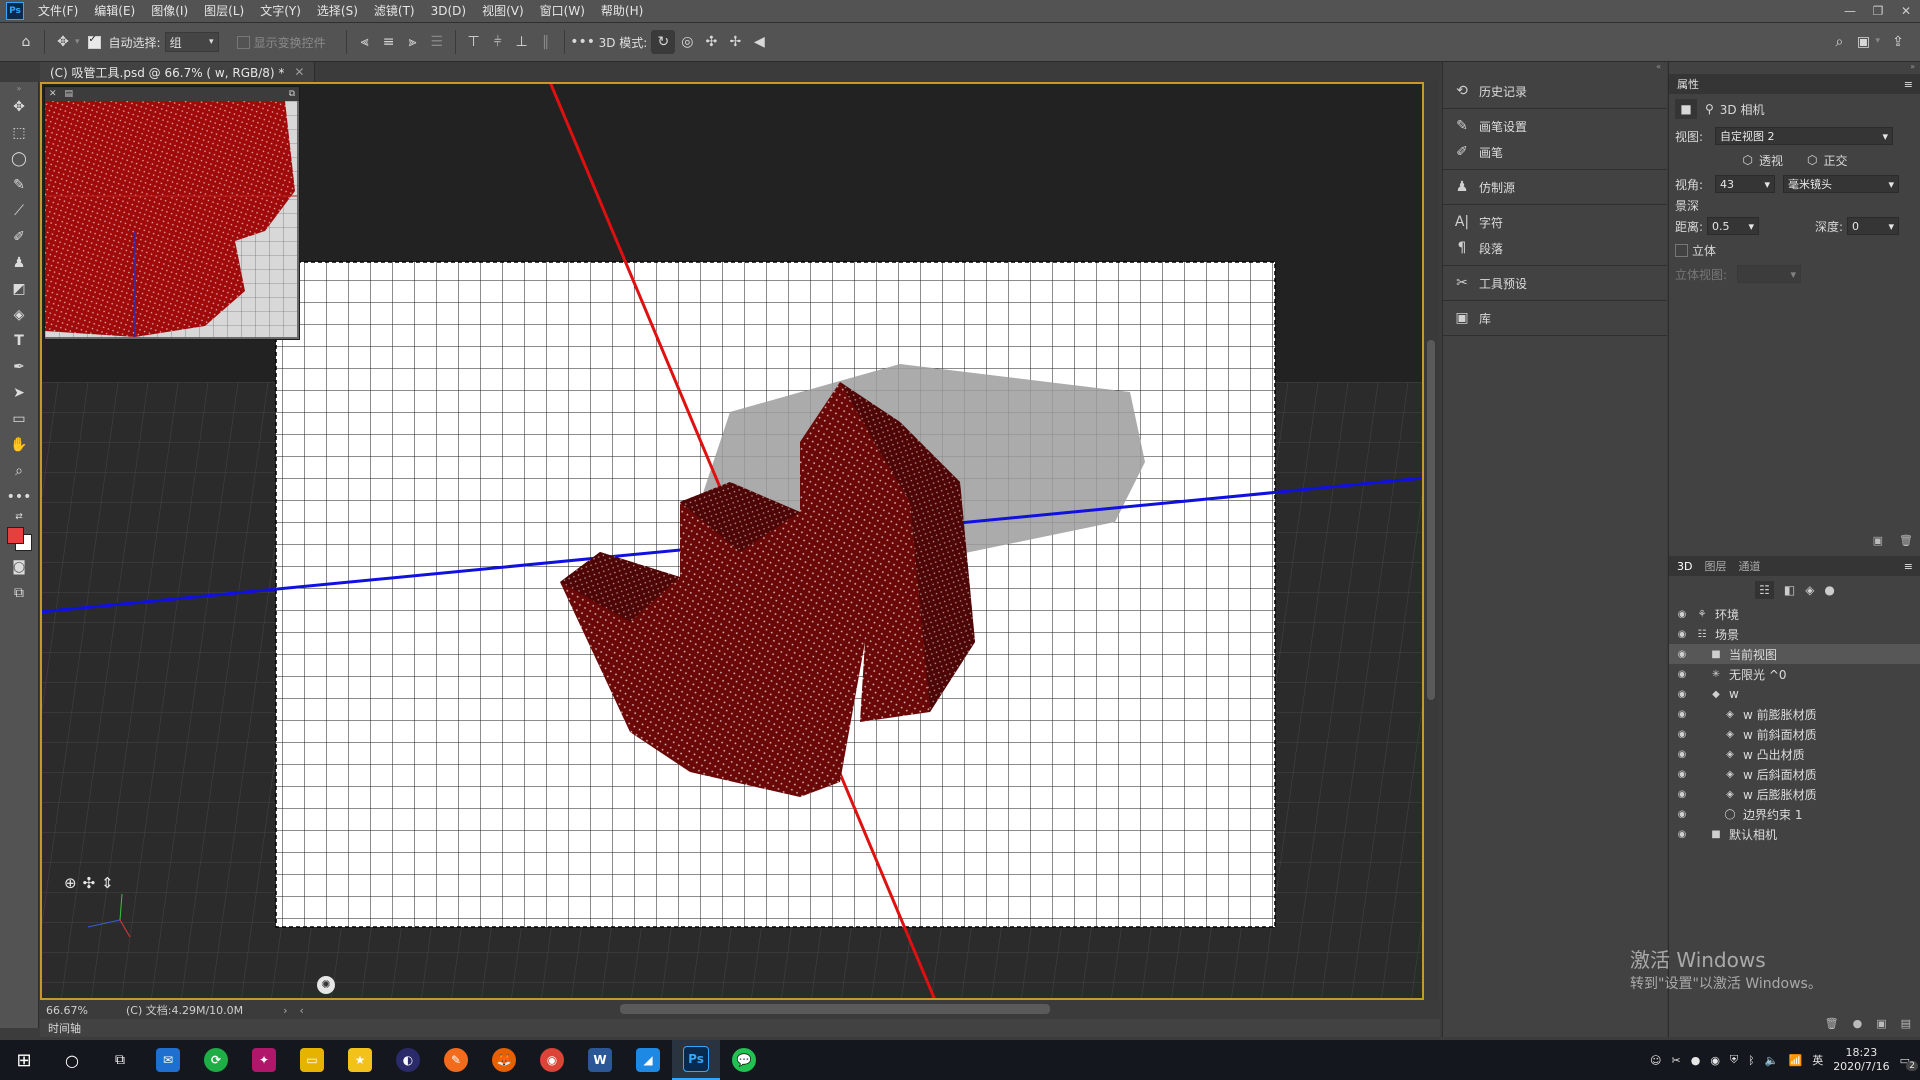 This screenshot has width=1920, height=1080. Describe the element at coordinates (1908, 566) in the screenshot. I see `panel-menu-icon: ≡` at that location.